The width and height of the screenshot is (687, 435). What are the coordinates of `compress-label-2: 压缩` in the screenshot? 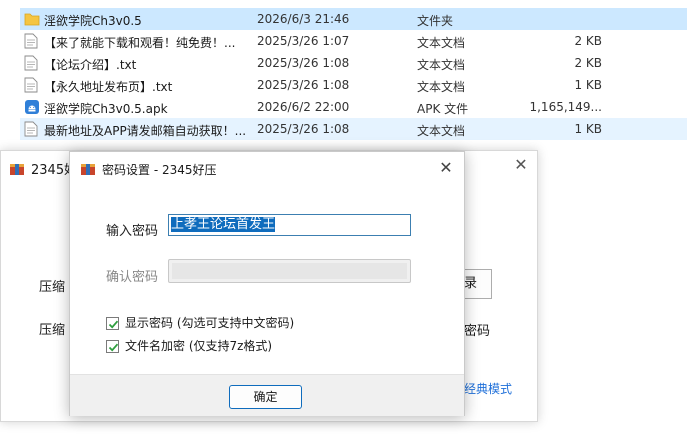 It's located at (52, 330).